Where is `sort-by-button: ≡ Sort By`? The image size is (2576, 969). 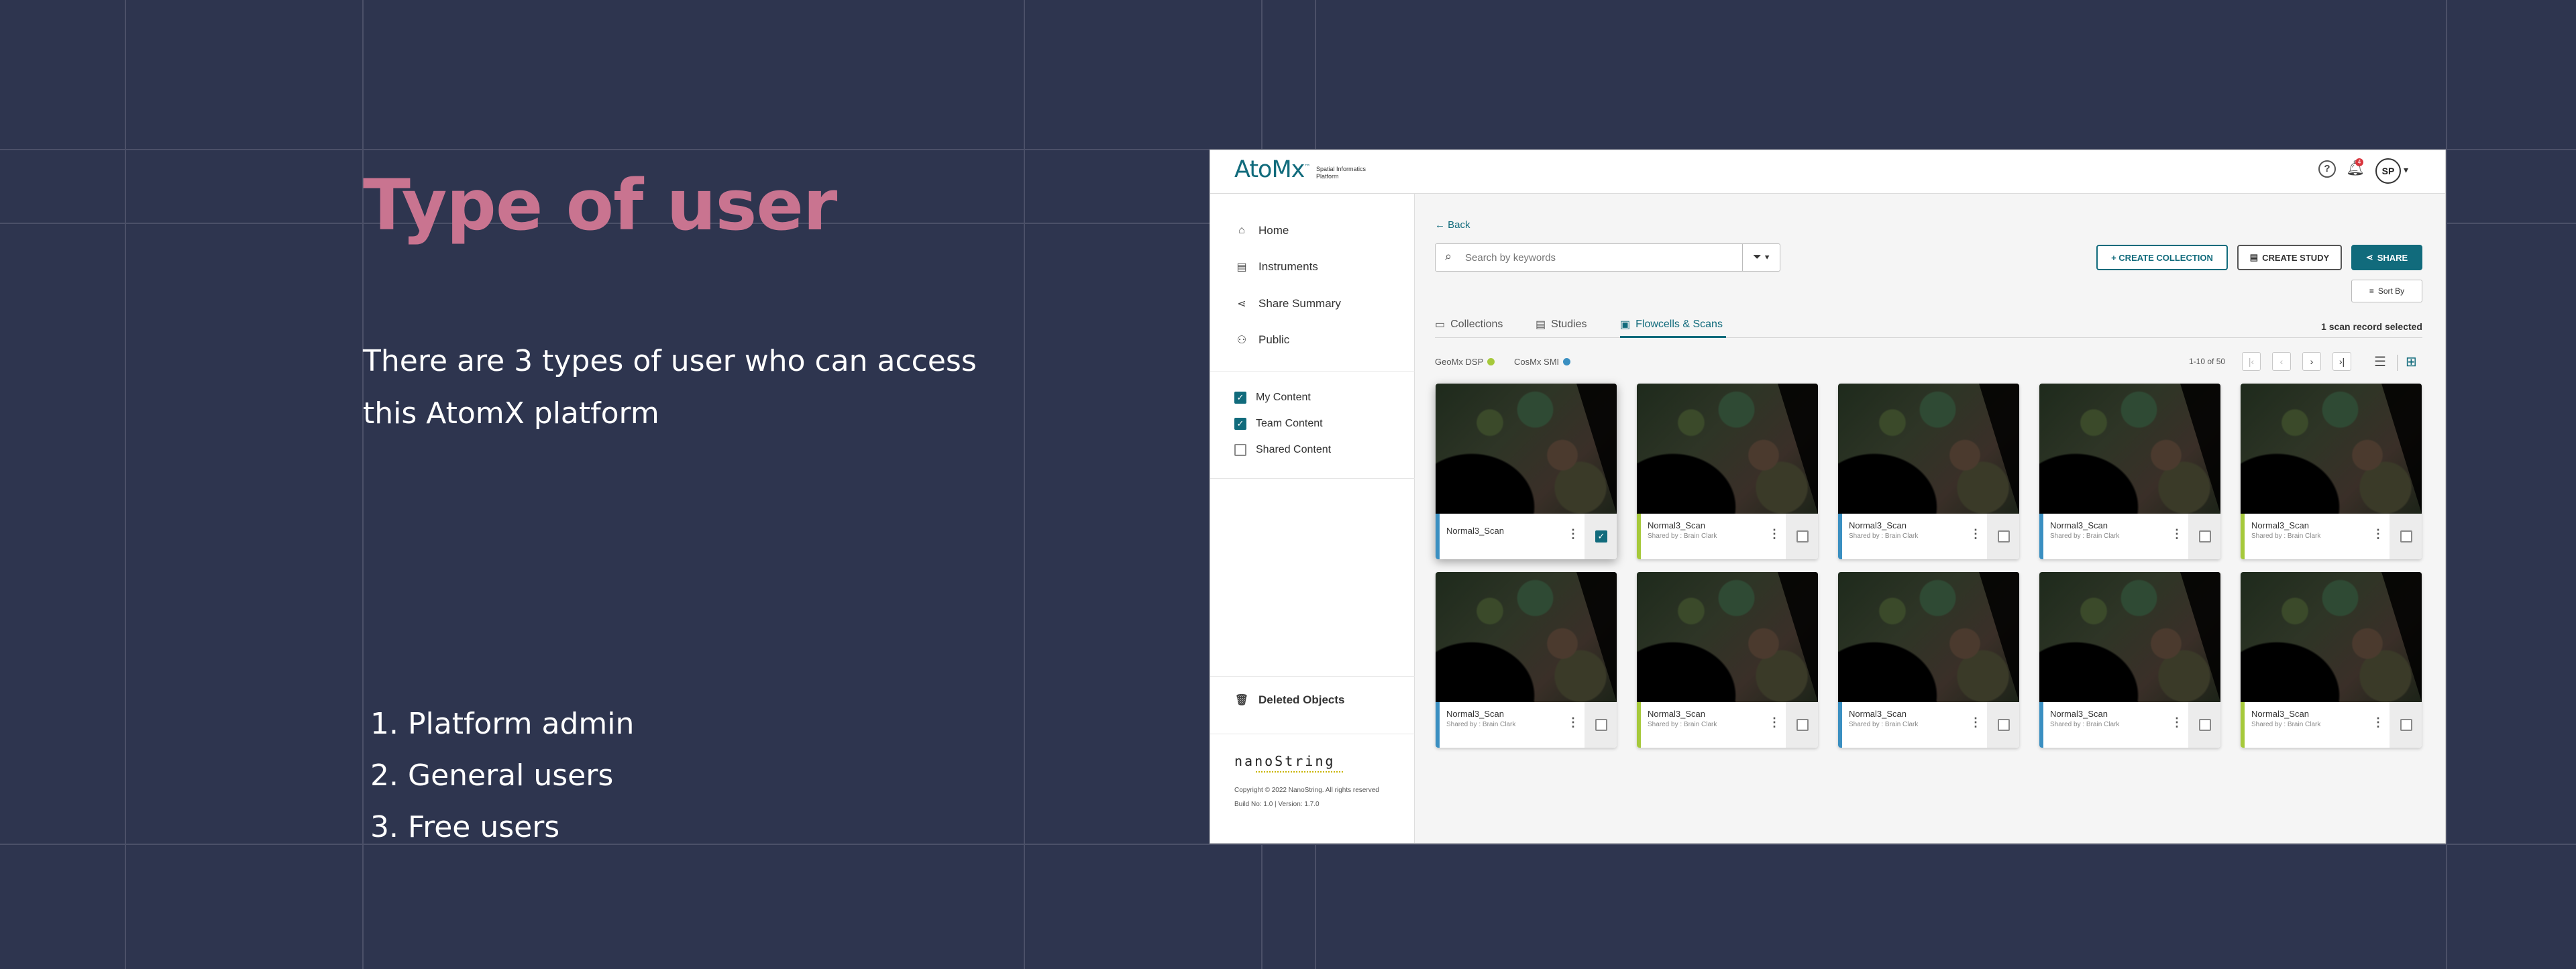 sort-by-button: ≡ Sort By is located at coordinates (2386, 291).